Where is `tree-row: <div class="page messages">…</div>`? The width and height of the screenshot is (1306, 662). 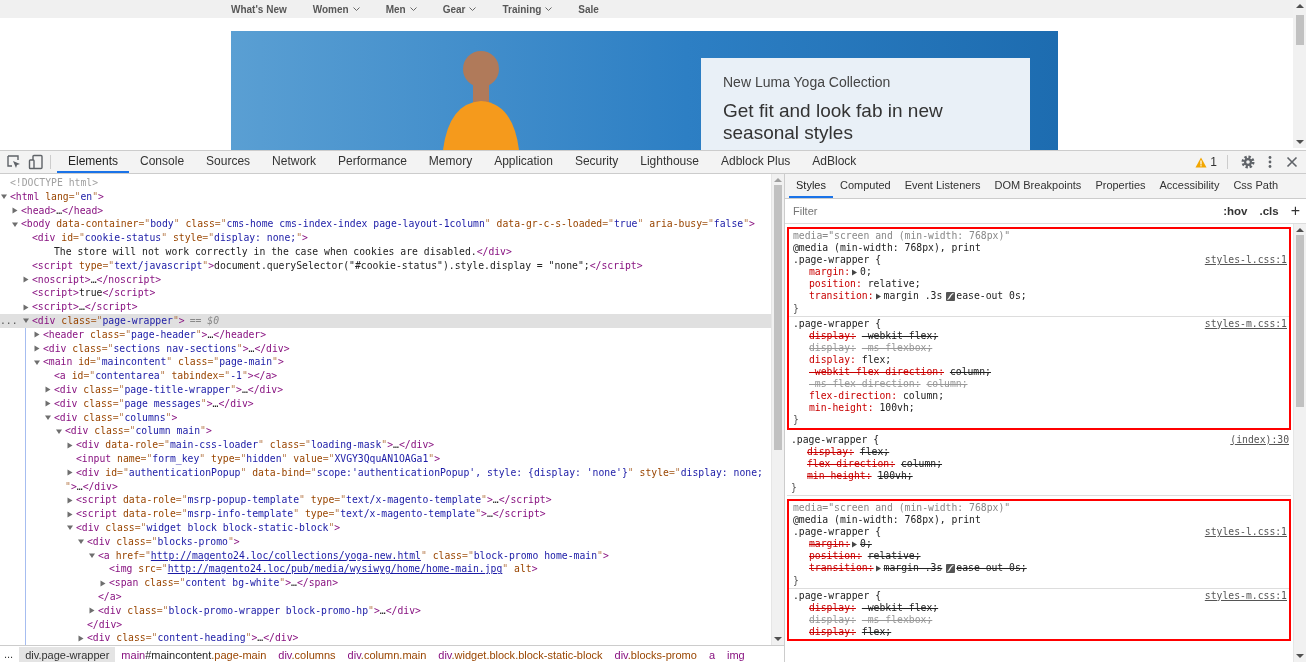
tree-row: <div class="page messages">…</div> is located at coordinates (385, 403).